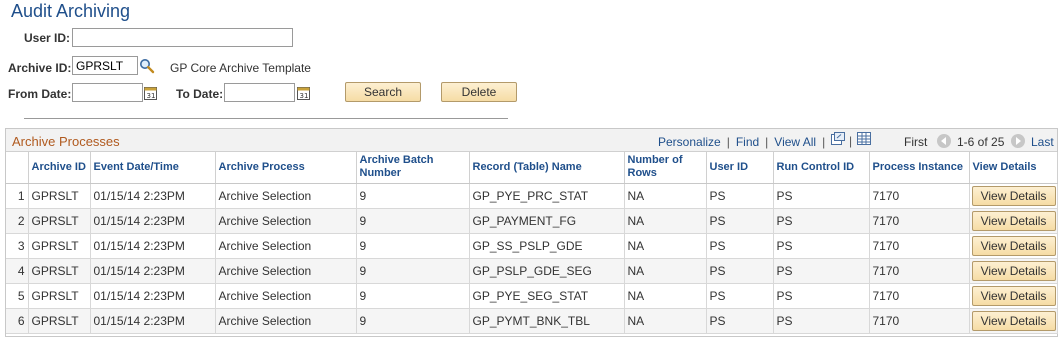  Describe the element at coordinates (17, 168) in the screenshot. I see `column-header-row-number` at that location.